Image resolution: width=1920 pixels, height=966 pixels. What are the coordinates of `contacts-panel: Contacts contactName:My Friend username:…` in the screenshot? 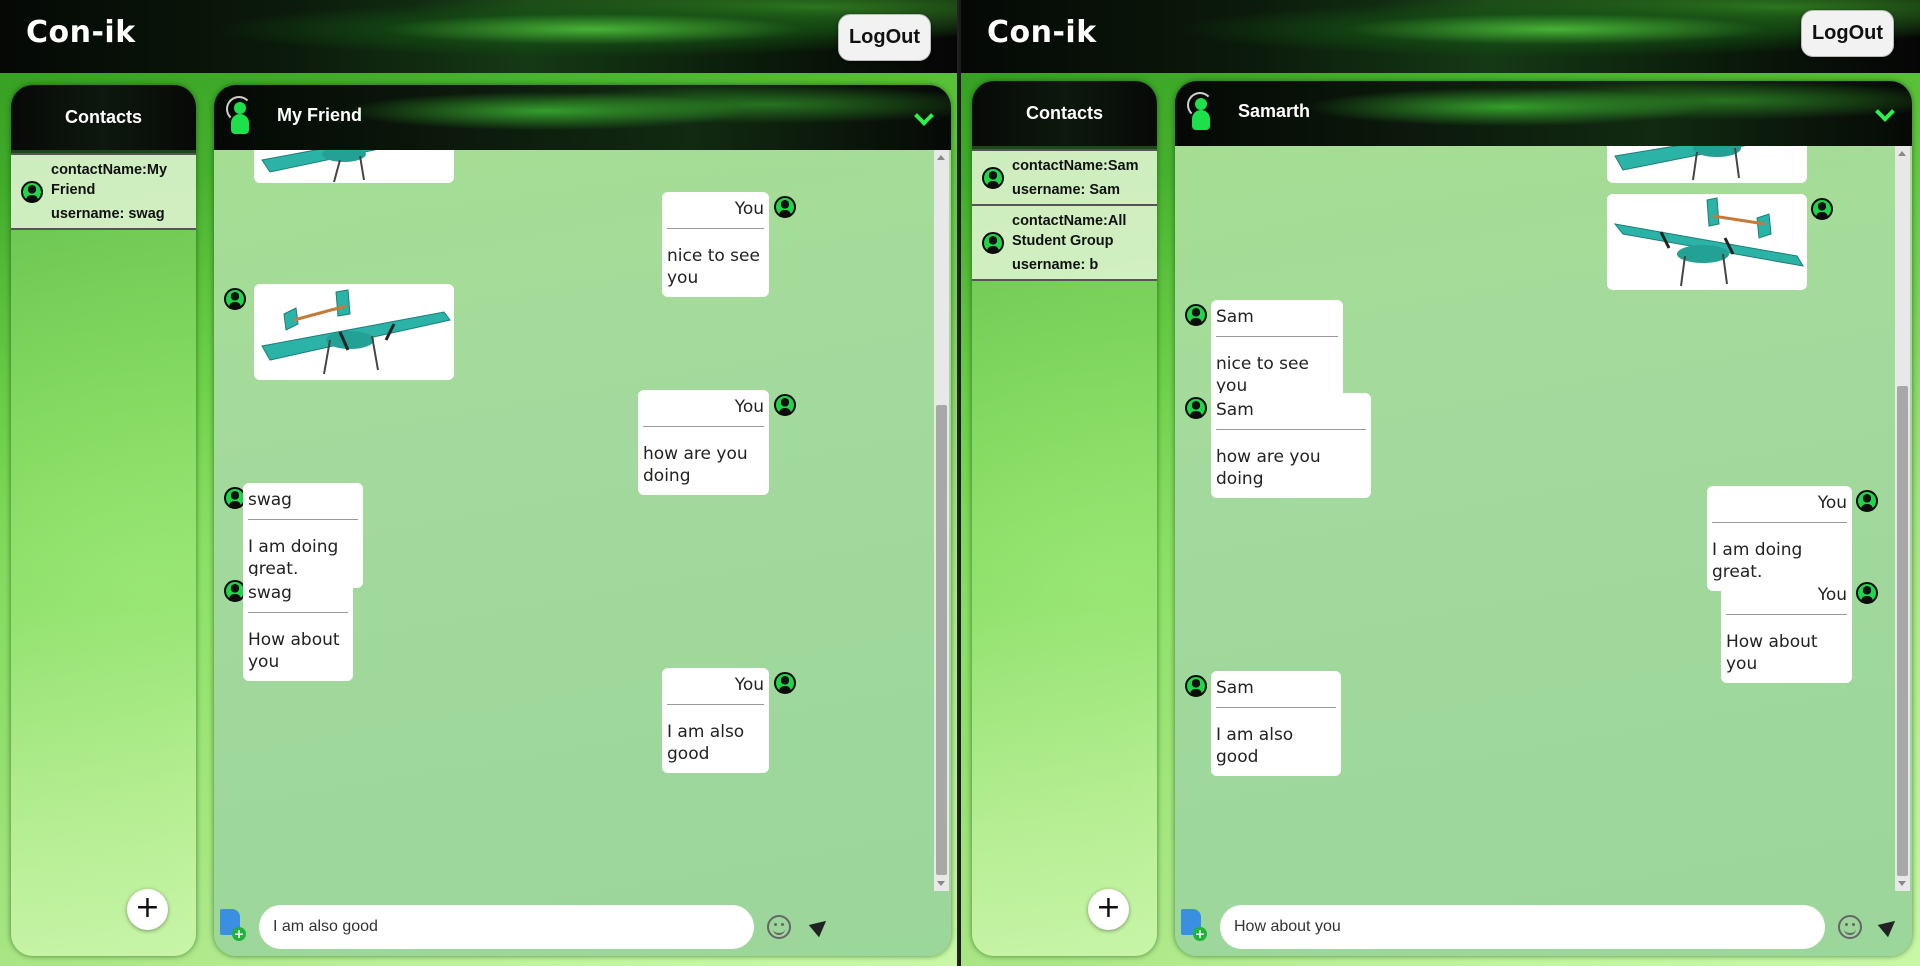 It's located at (103, 520).